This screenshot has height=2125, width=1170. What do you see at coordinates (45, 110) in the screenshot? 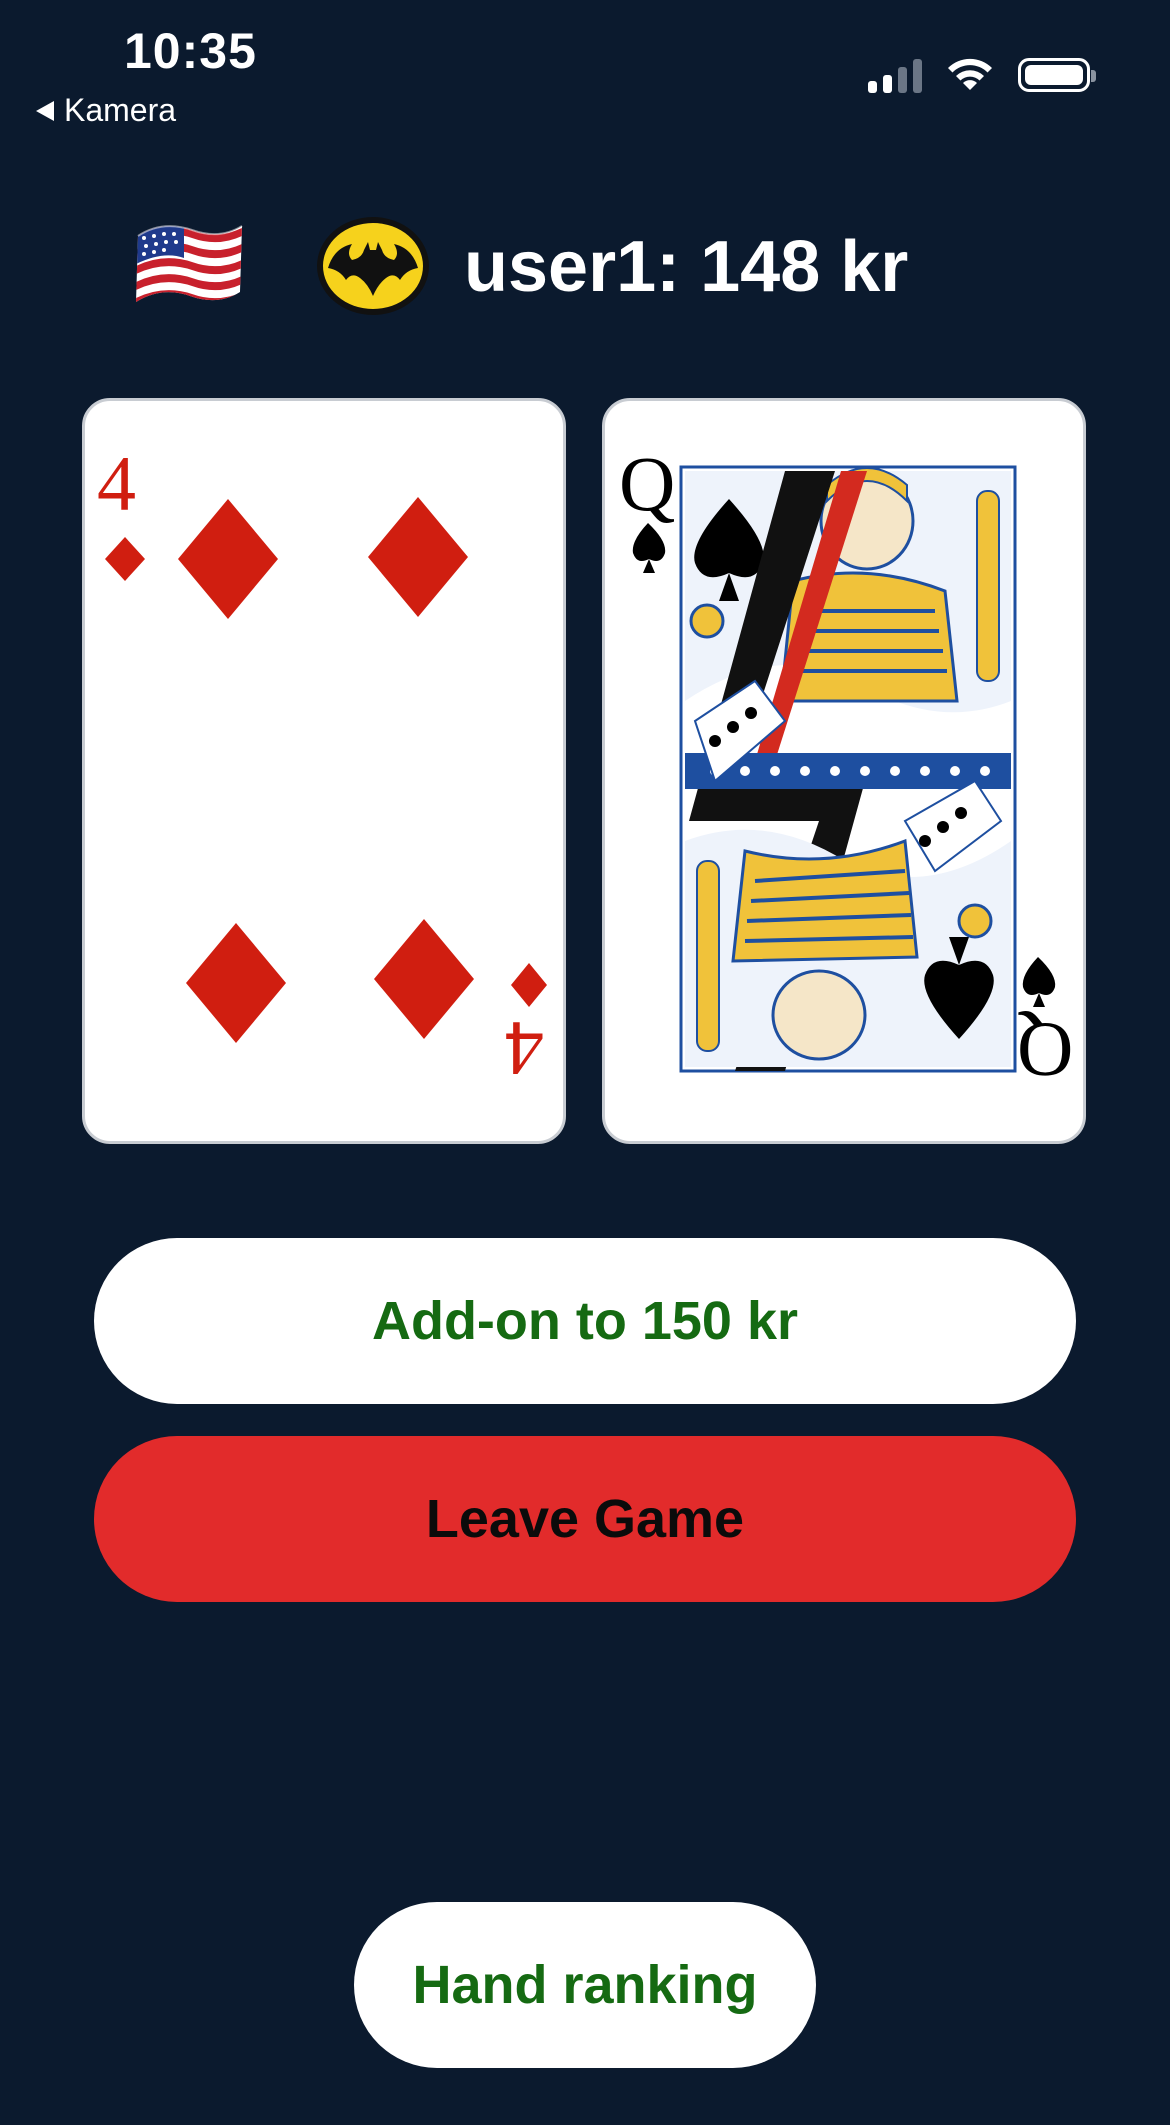
I see `back-arrow-icon` at bounding box center [45, 110].